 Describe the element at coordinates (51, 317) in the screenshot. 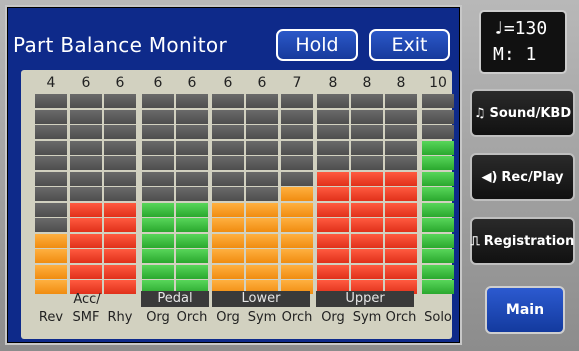

I see `channel-label: Rev` at that location.